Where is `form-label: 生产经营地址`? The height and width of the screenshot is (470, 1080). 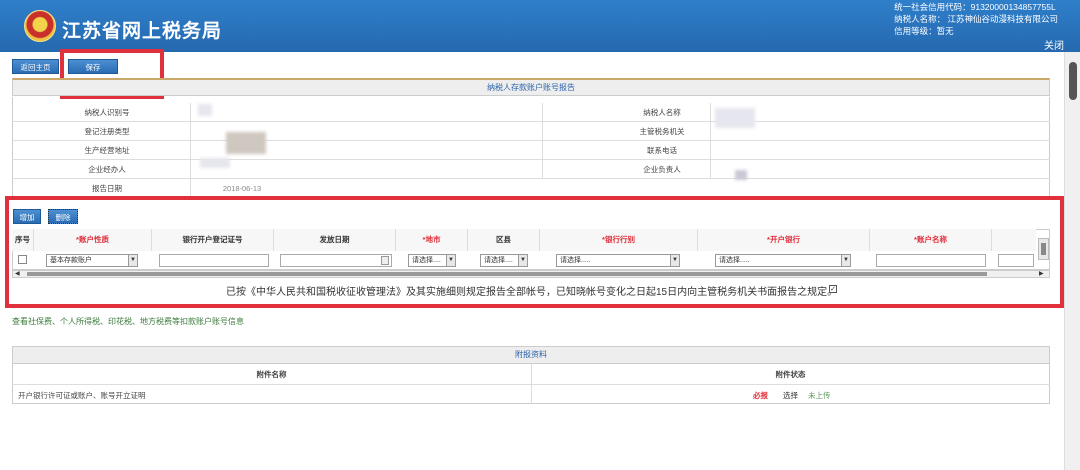 form-label: 生产经营地址 is located at coordinates (107, 150).